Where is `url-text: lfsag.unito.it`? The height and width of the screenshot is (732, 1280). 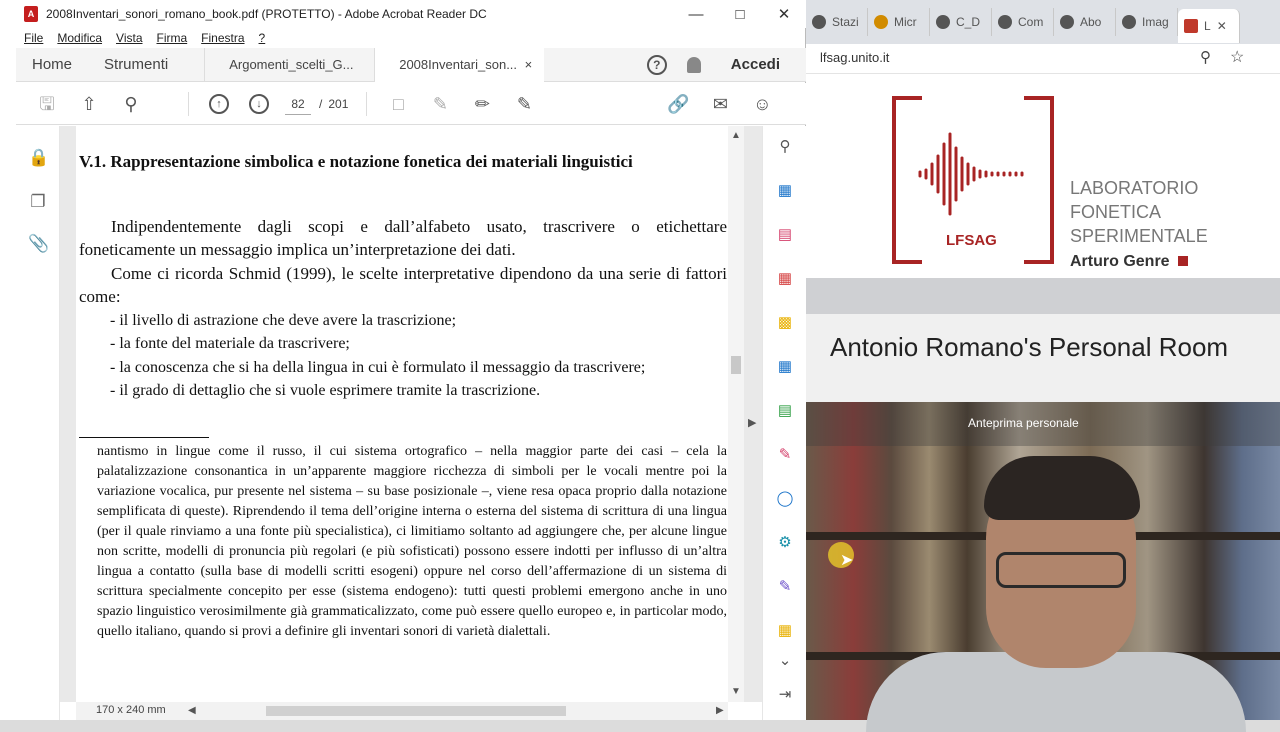 url-text: lfsag.unito.it is located at coordinates (854, 57).